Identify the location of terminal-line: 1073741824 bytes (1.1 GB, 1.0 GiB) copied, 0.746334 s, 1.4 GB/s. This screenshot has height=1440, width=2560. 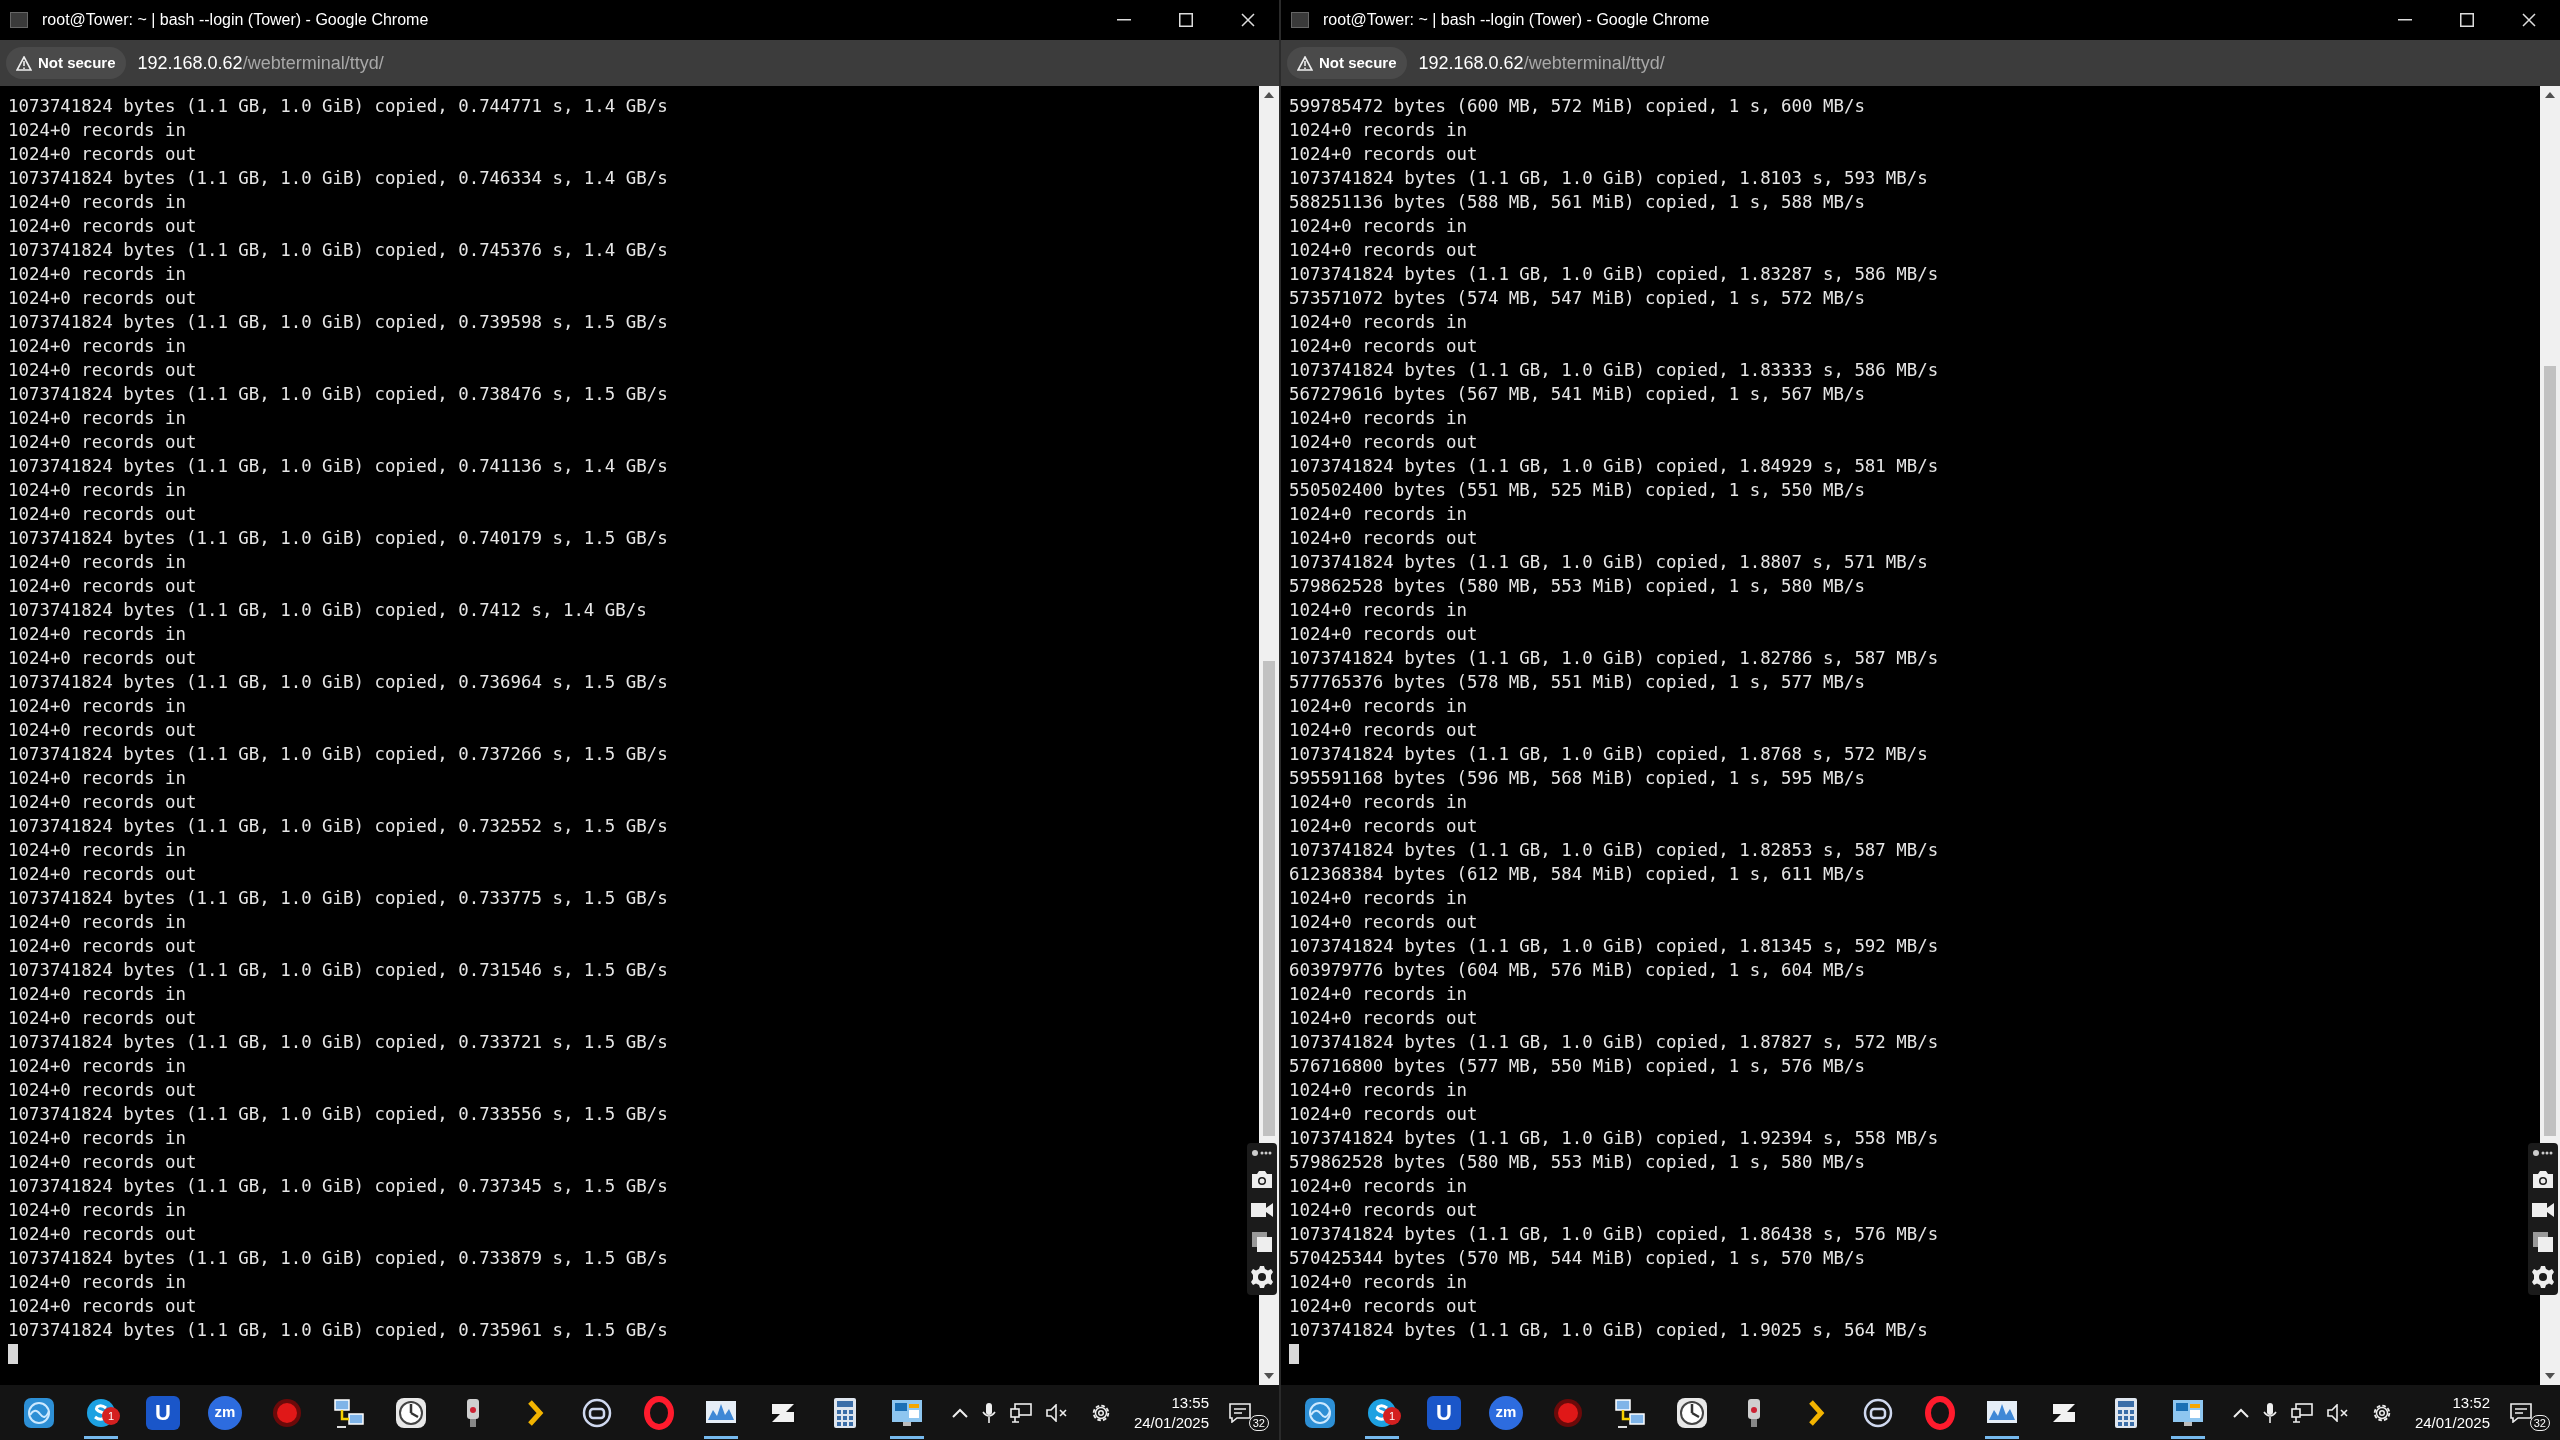
(338, 178).